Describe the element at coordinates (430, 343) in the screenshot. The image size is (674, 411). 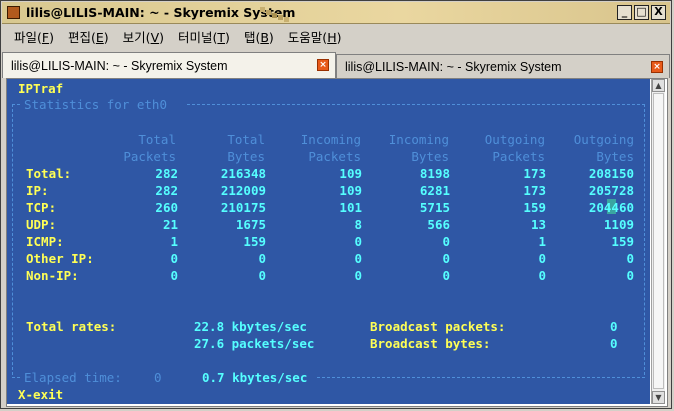
I see `broadcast-bytes-label: Broadcast bytes:` at that location.